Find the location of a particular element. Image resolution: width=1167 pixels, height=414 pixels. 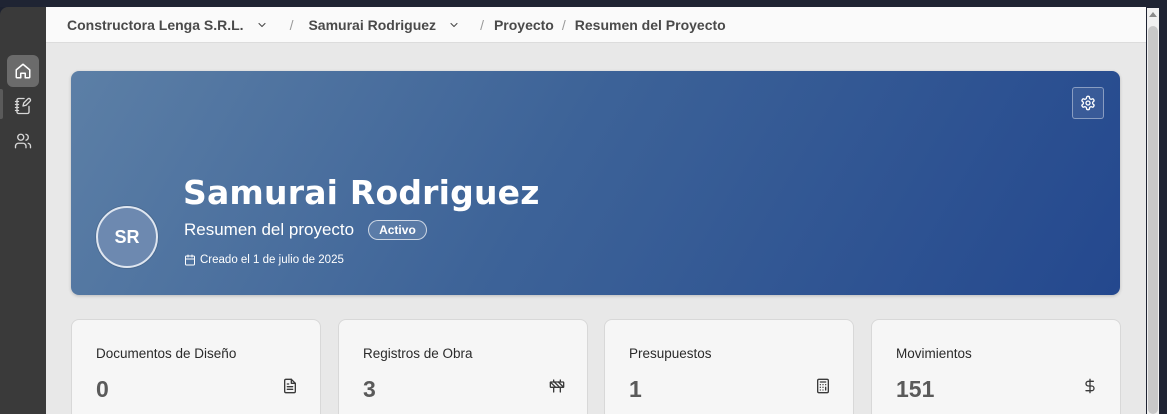

sidebar-resize-handle is located at coordinates (1, 104).